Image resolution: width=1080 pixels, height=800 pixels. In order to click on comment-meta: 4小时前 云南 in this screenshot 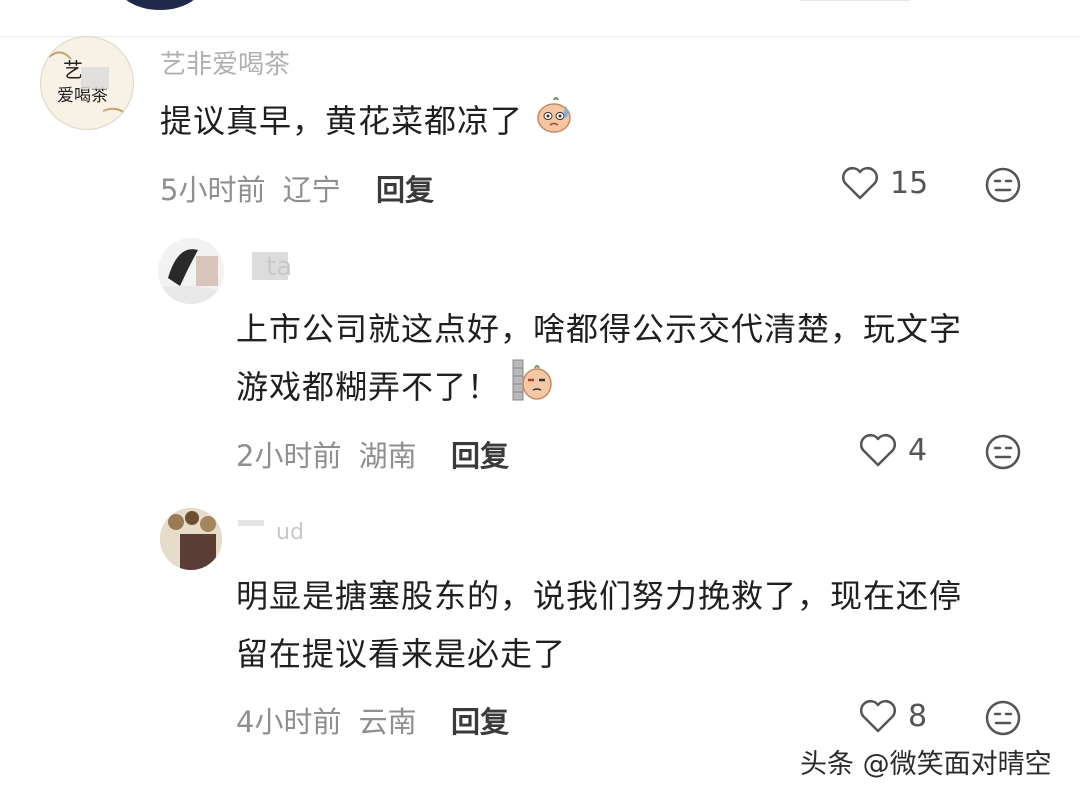, I will do `click(326, 720)`.